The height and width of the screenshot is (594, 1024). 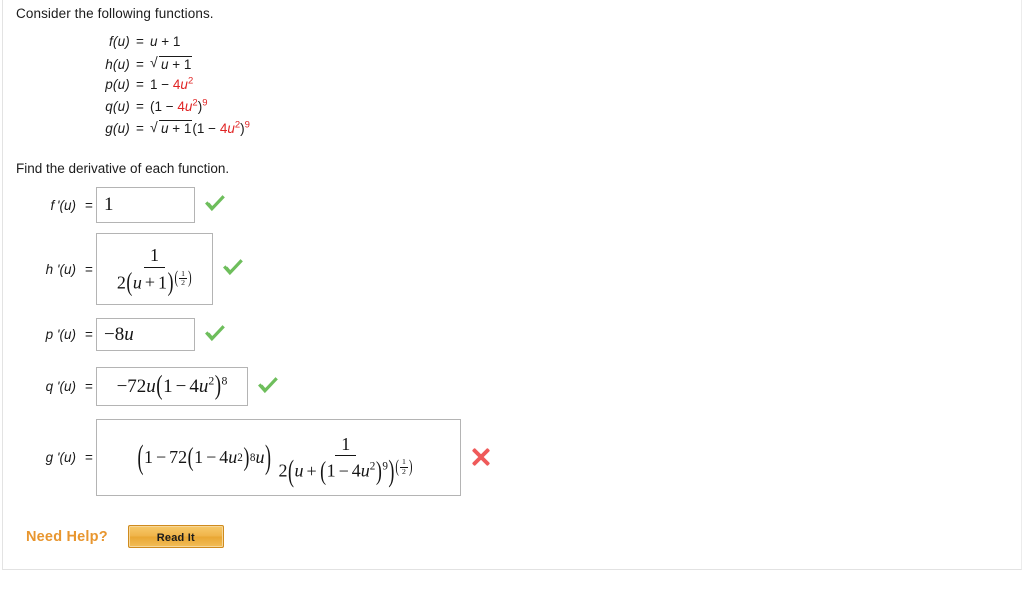 I want to click on function-definition-g: g(u) = u + 1(1 − 4u2)9, so click(x=169, y=130).